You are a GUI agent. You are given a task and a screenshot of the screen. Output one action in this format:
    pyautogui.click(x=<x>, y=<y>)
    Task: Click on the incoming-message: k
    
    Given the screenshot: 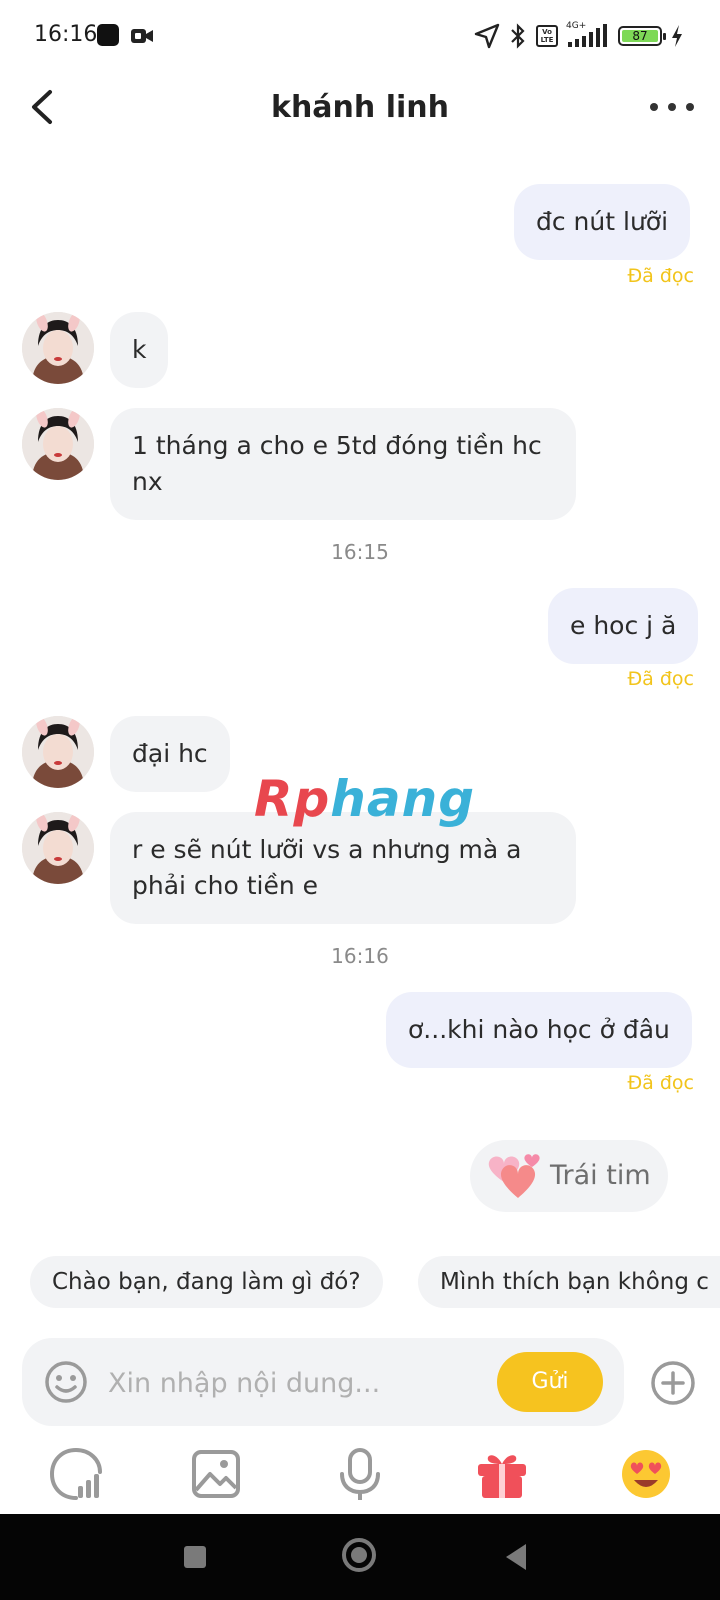 What is the action you would take?
    pyautogui.click(x=139, y=350)
    